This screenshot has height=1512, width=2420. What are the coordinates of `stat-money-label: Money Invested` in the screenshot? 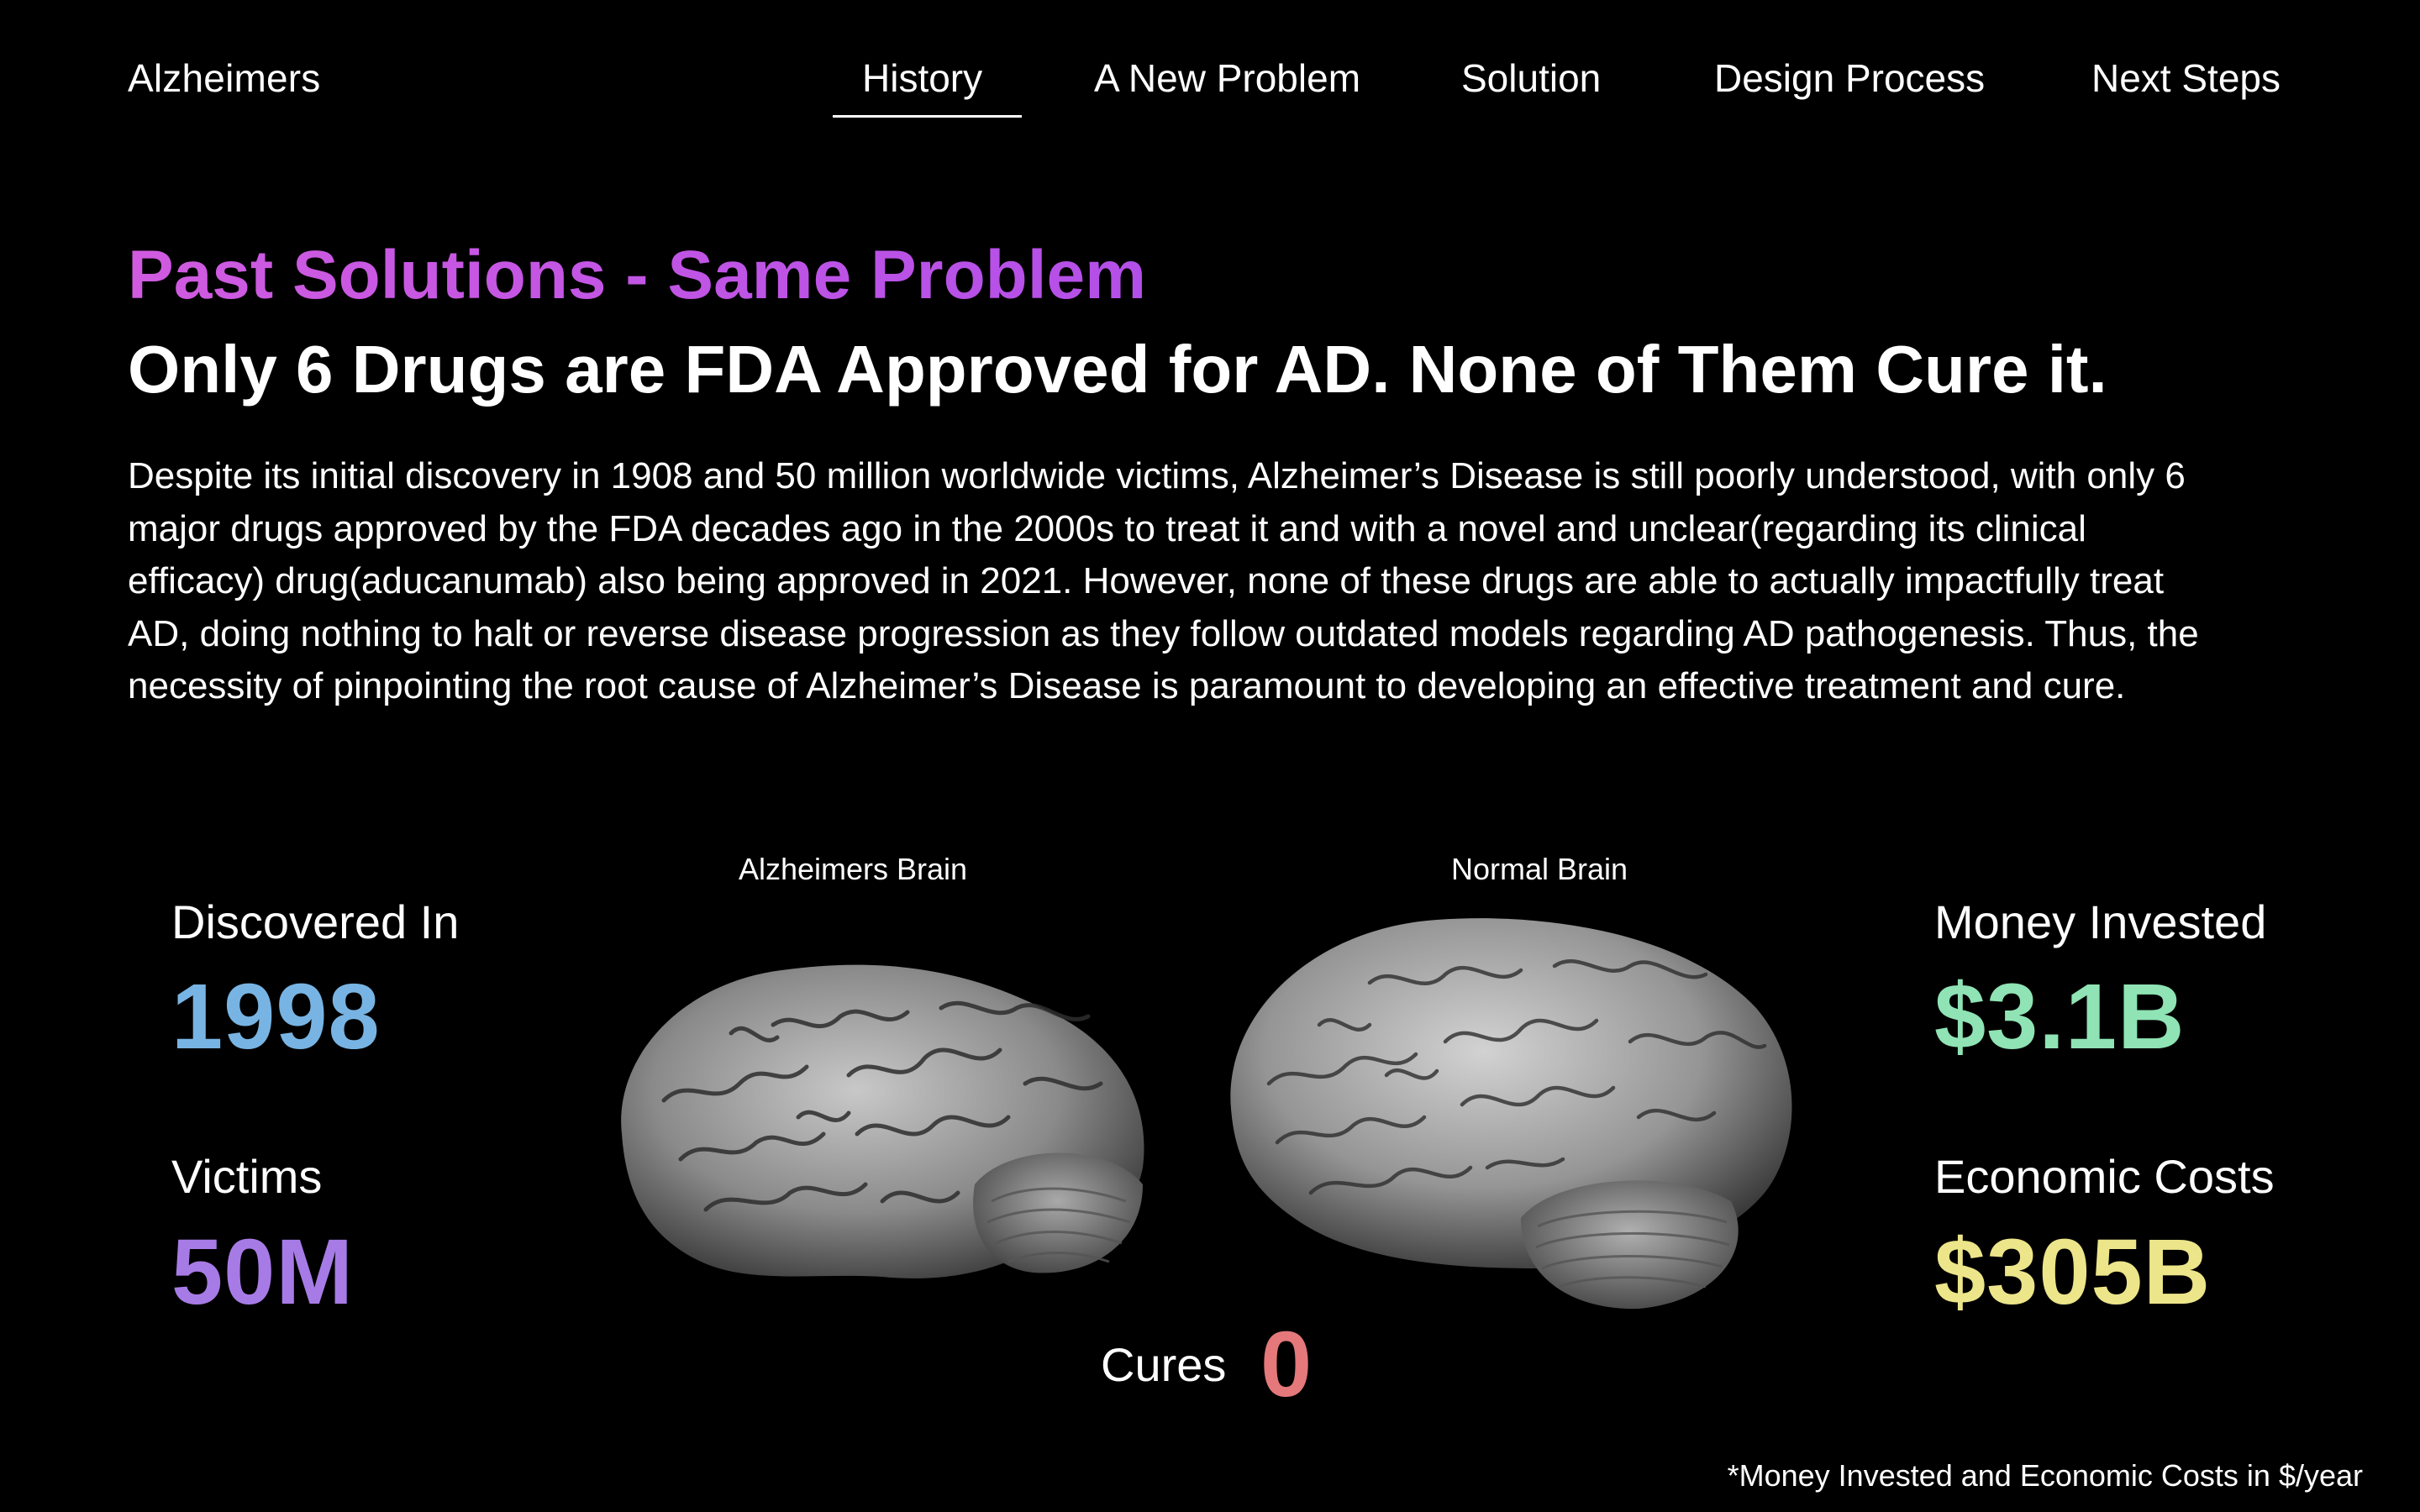 It's located at (2100, 921).